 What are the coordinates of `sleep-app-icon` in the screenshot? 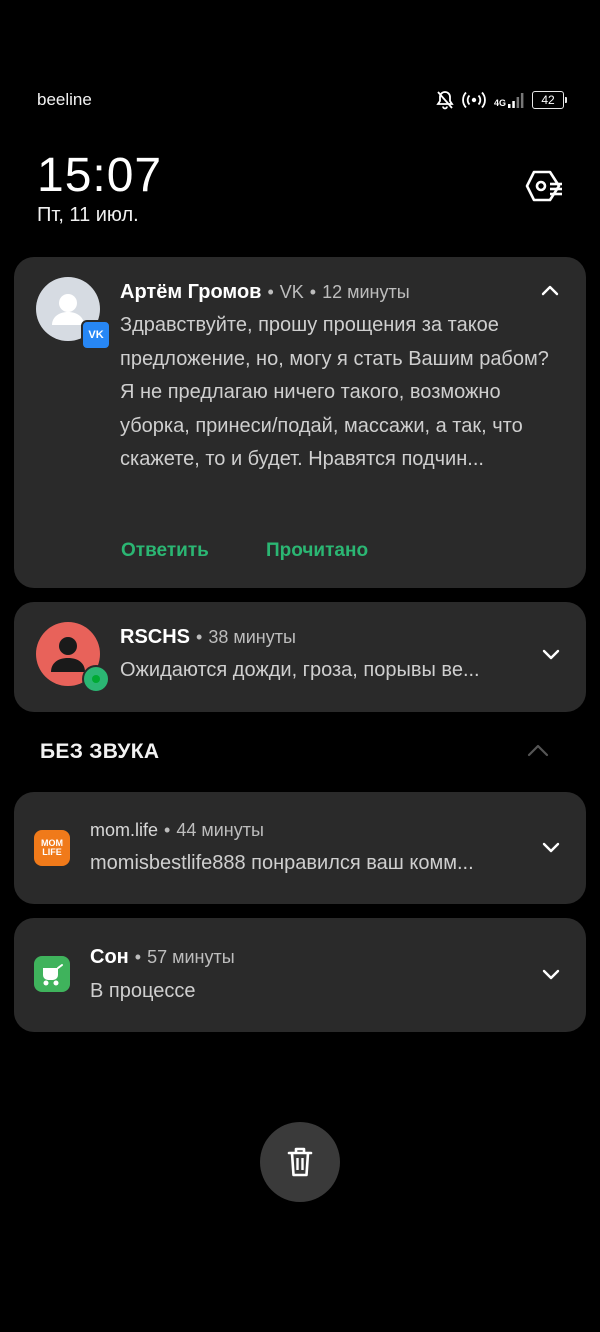 It's located at (52, 974).